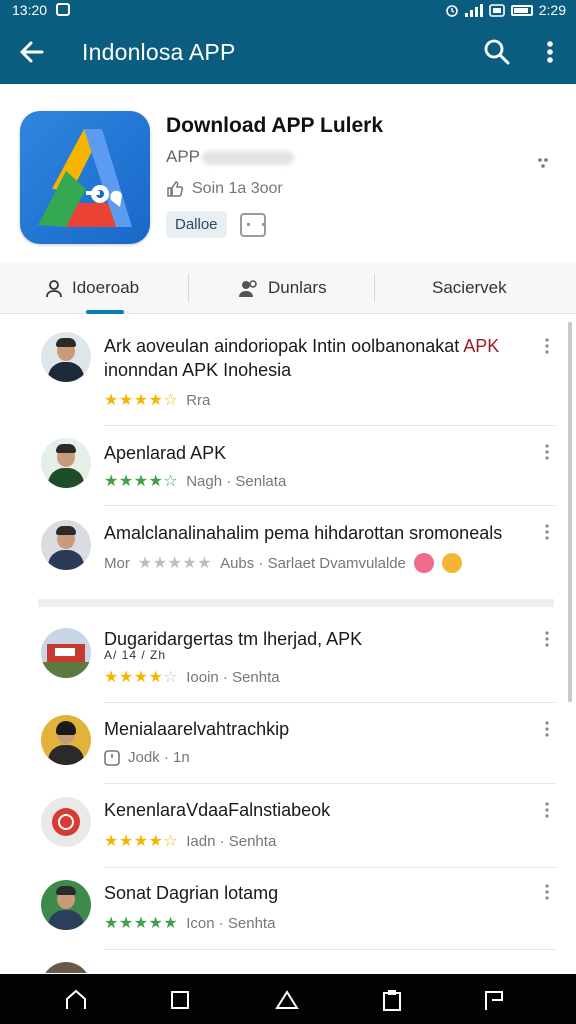  Describe the element at coordinates (288, 52) in the screenshot. I see `app-bar: Indonlosa APP` at that location.